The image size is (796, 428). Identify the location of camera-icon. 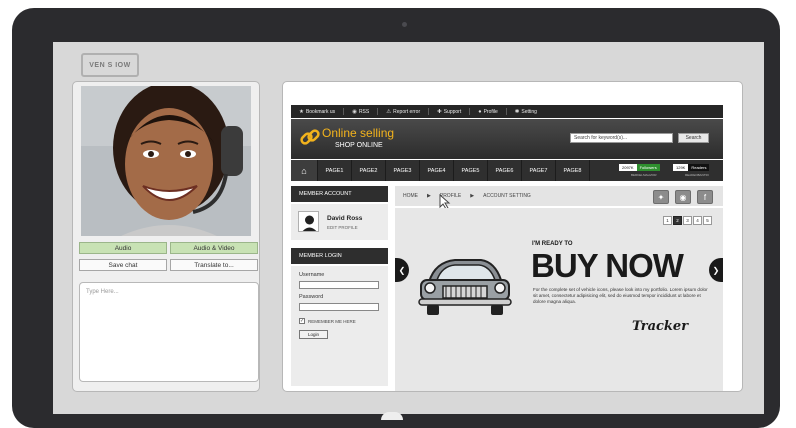
(404, 24).